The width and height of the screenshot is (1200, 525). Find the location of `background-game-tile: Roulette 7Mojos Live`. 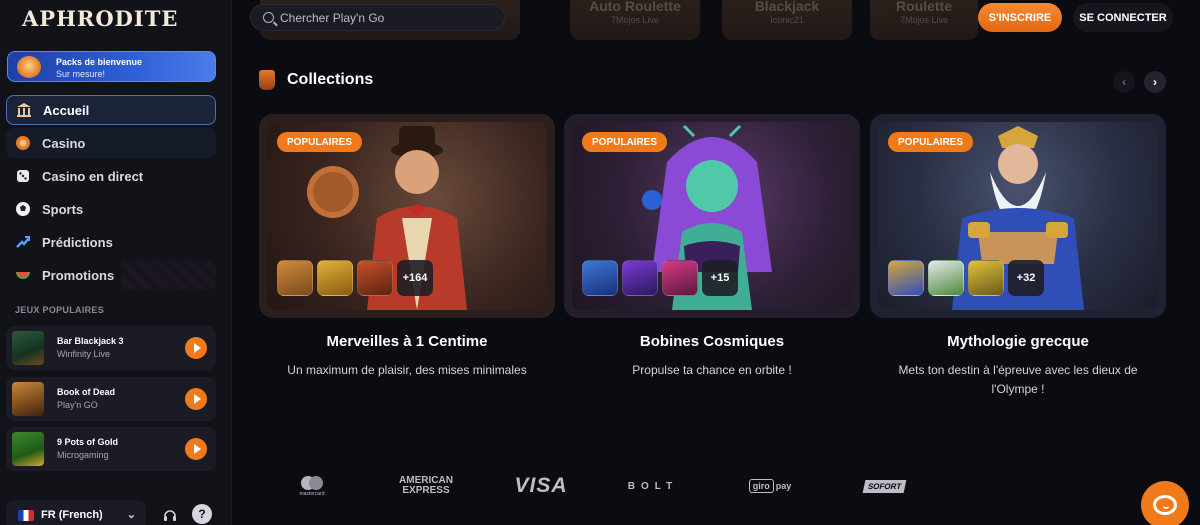

background-game-tile: Roulette 7Mojos Live is located at coordinates (924, 20).